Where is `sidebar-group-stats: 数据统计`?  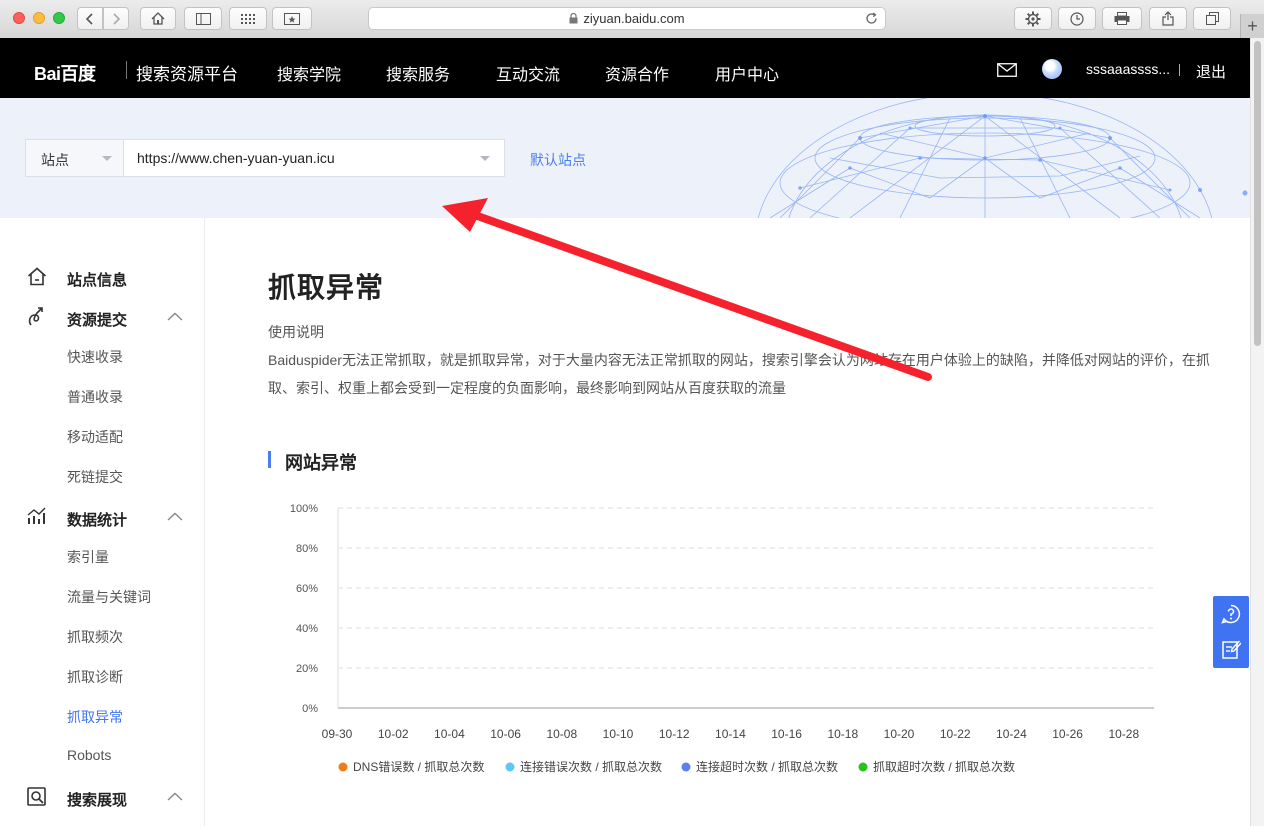 sidebar-group-stats: 数据统计 is located at coordinates (102, 517).